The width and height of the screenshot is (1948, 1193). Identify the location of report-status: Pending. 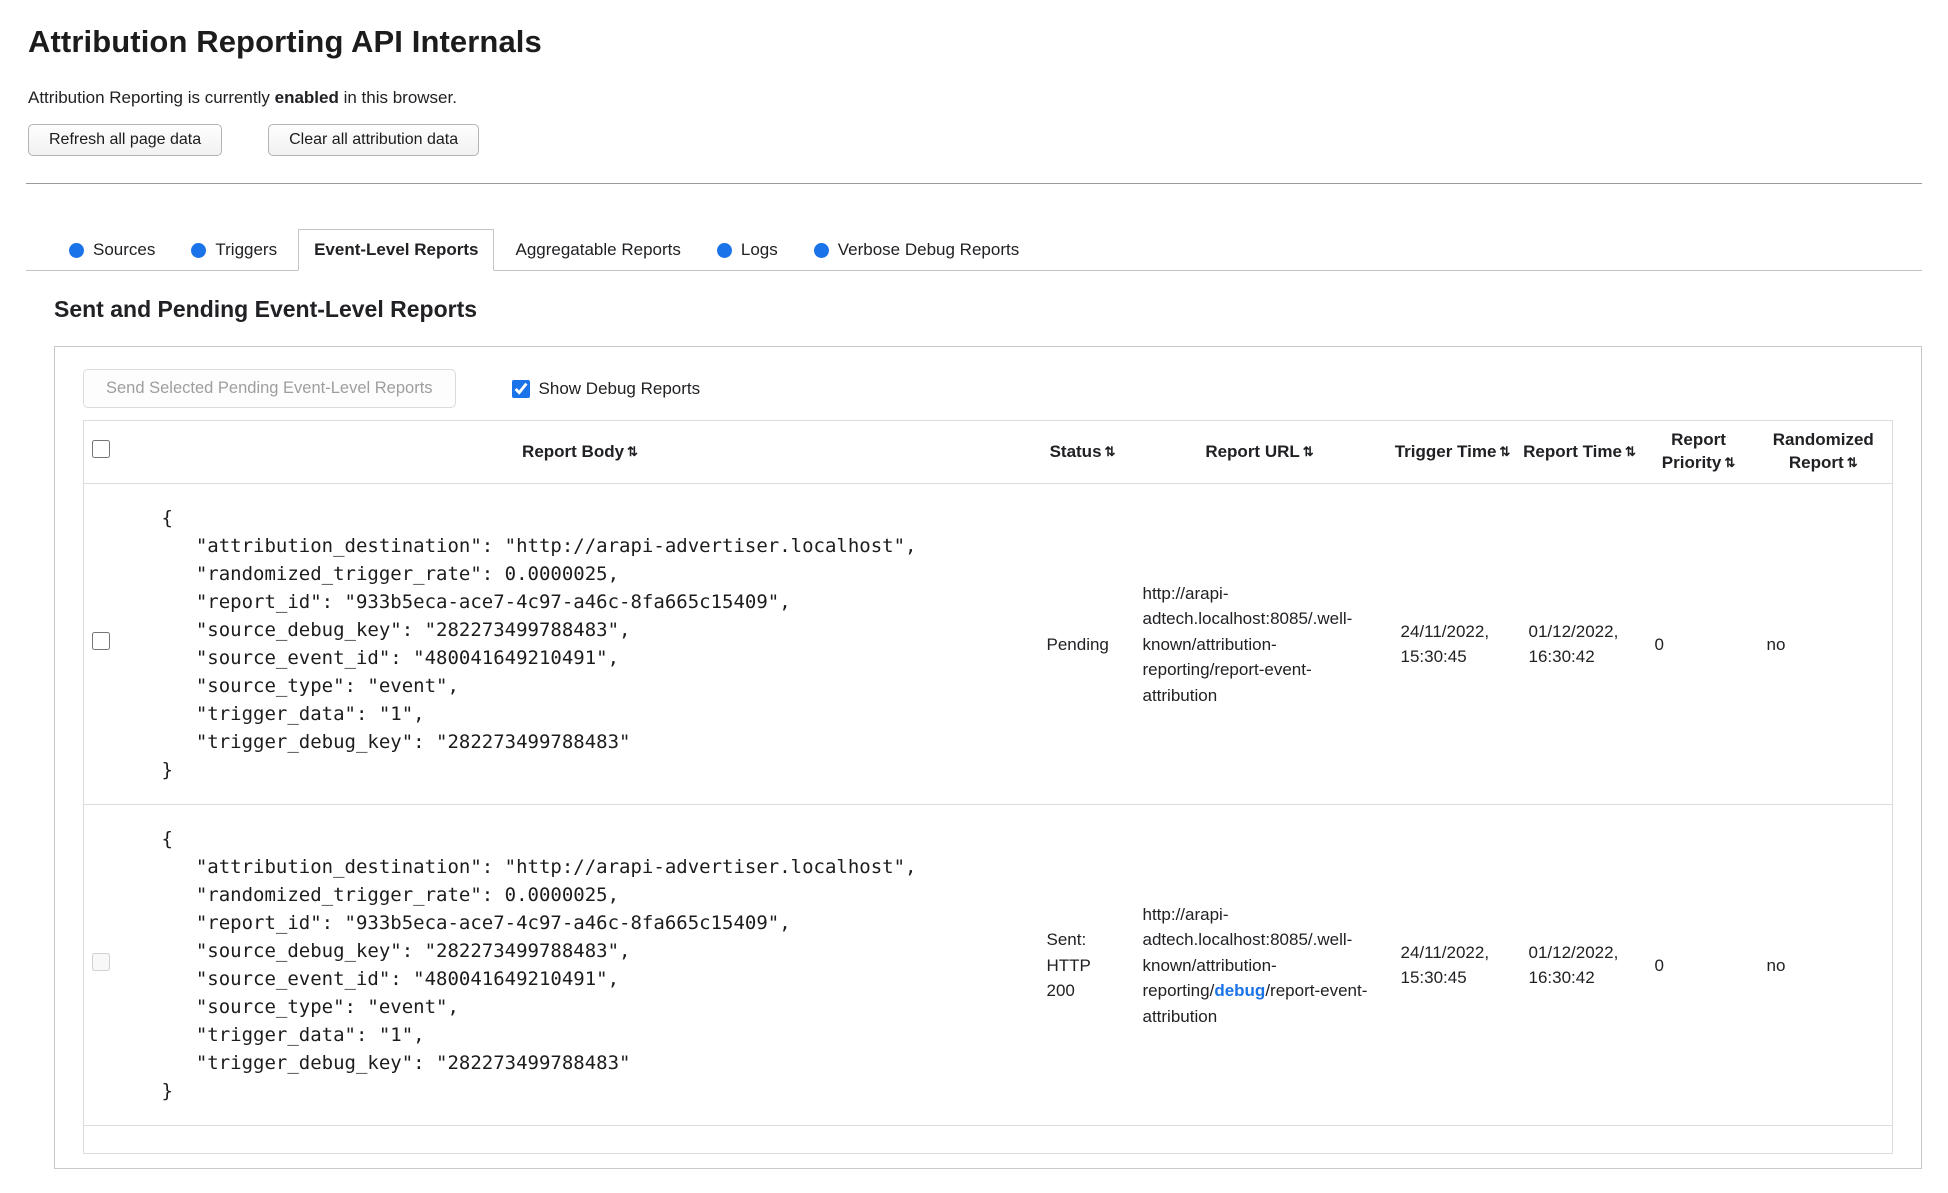
(1077, 644).